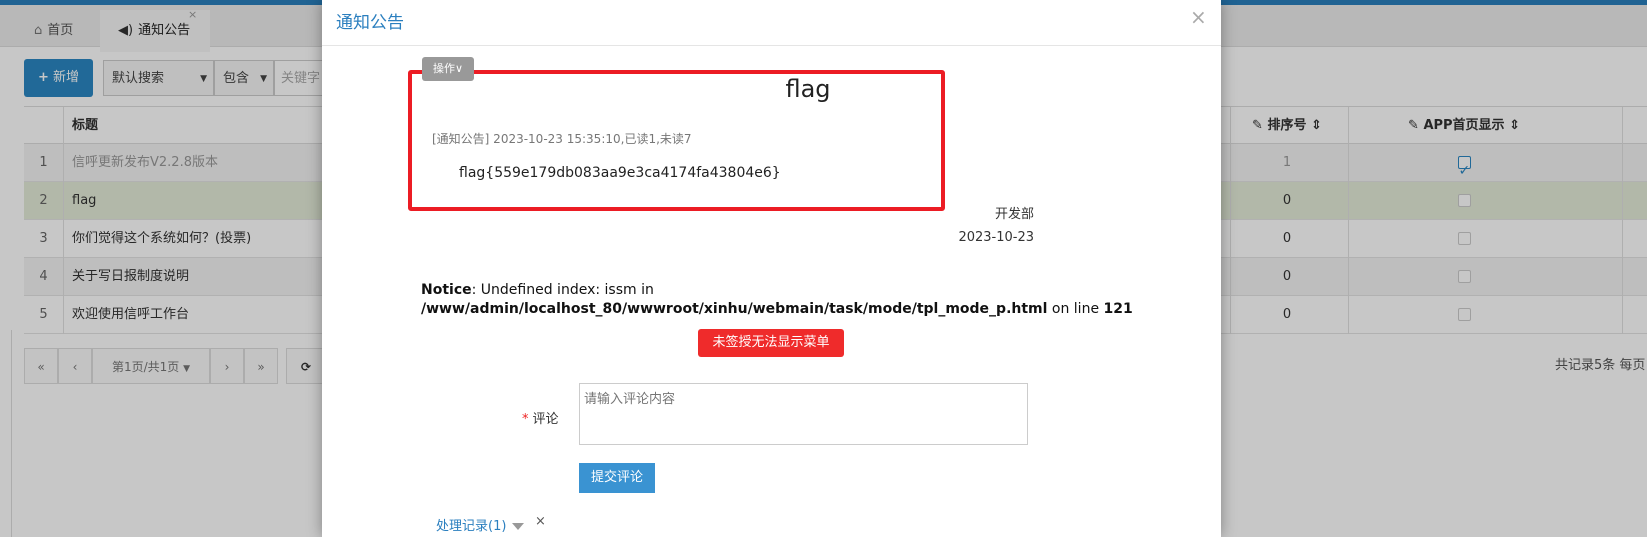 The image size is (1647, 537). I want to click on php-notice-label: Notice, so click(446, 290).